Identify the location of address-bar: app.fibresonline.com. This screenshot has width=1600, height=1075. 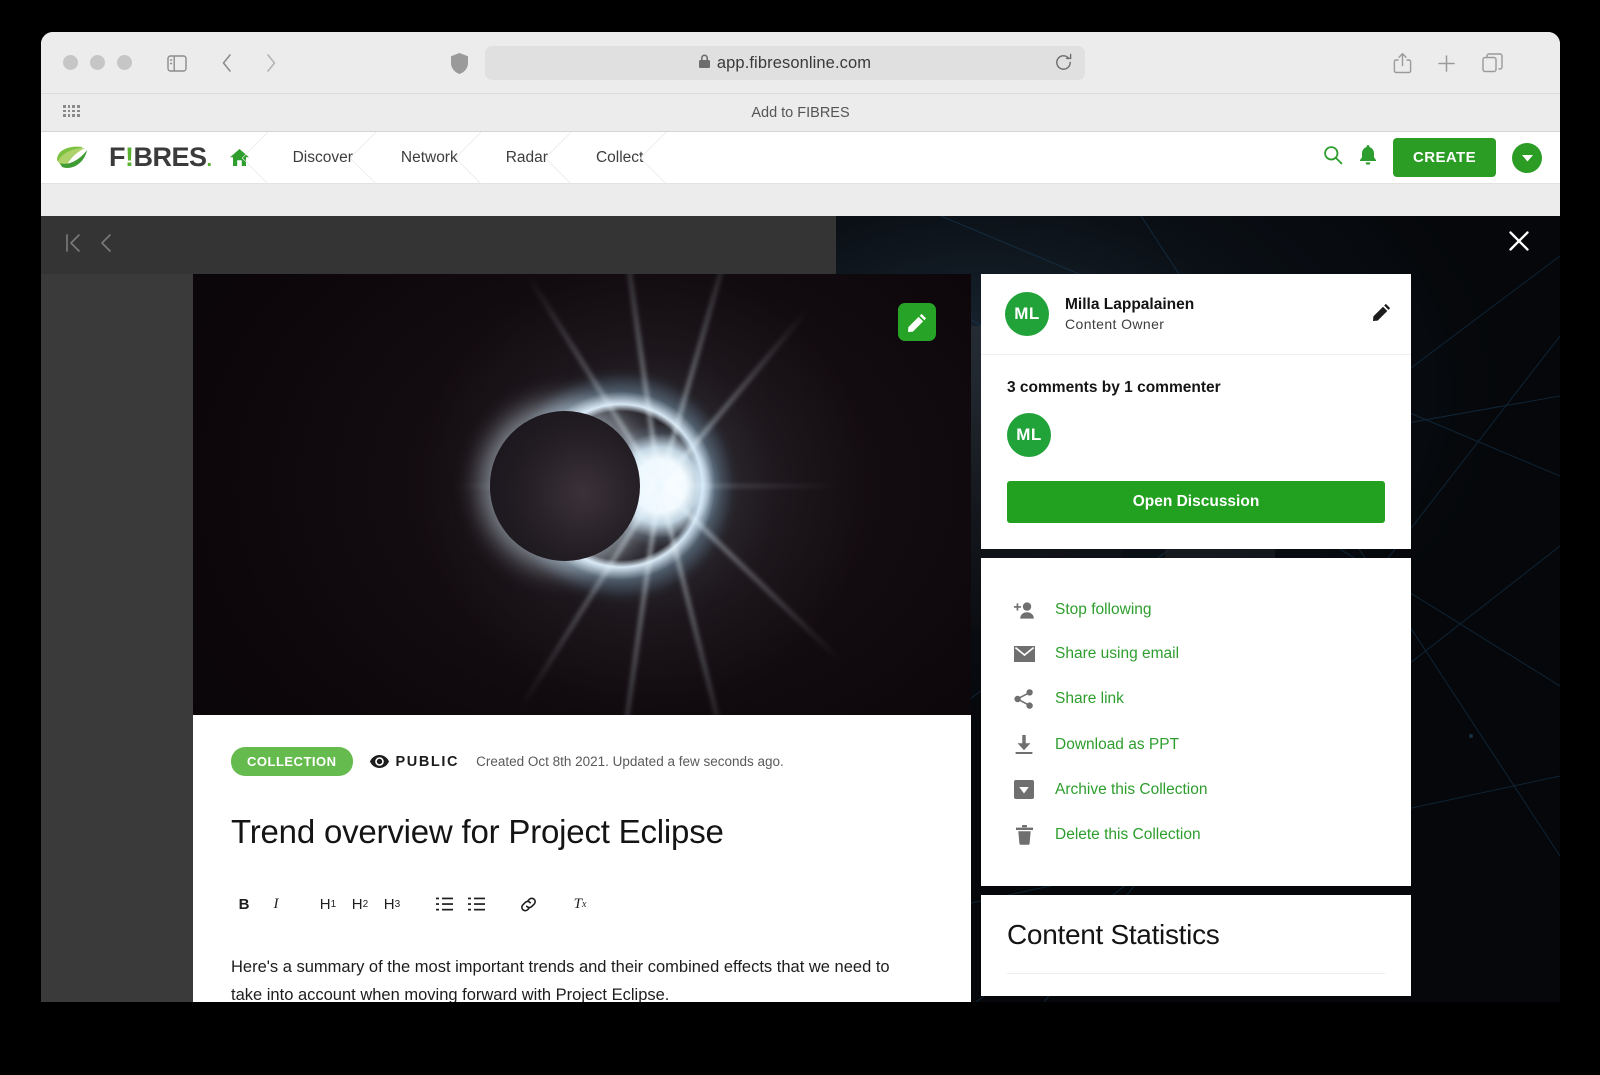
(785, 63).